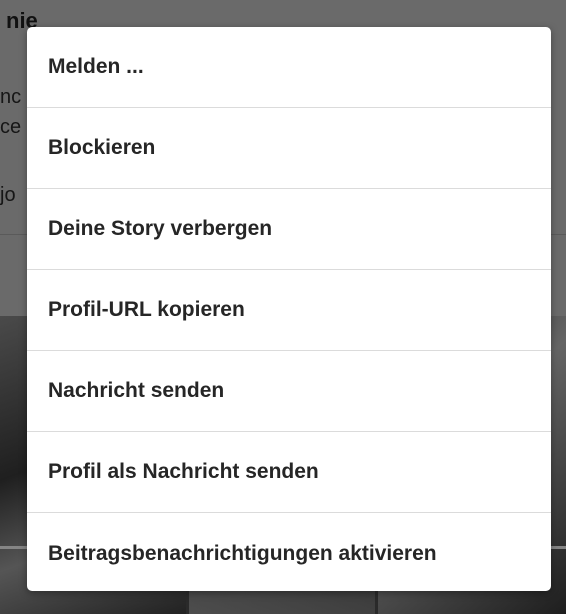 The height and width of the screenshot is (614, 566). What do you see at coordinates (160, 228) in the screenshot?
I see `menu-item-label: Deine Story verbergen` at bounding box center [160, 228].